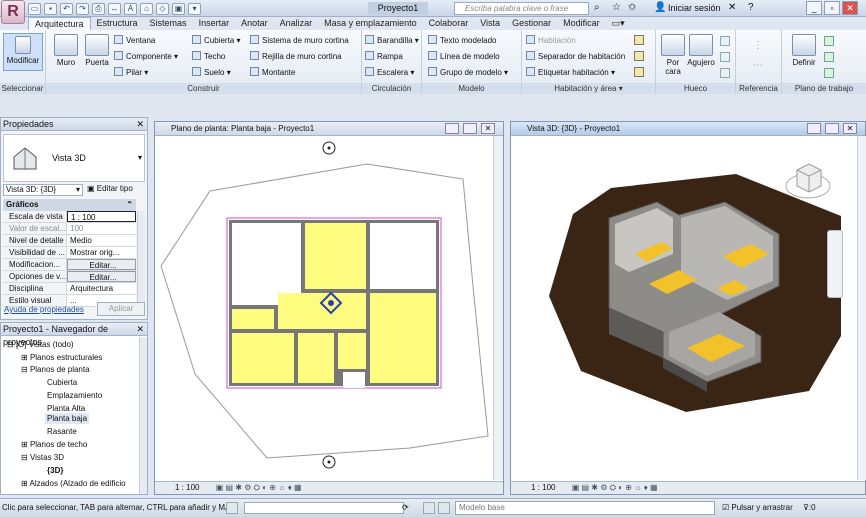  I want to click on redo-icon: ↷, so click(82, 8).